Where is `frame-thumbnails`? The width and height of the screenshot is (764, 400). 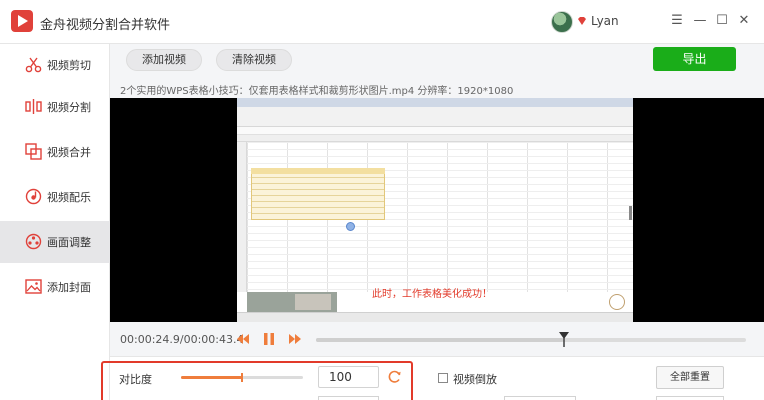
frame-thumbnails is located at coordinates (292, 302).